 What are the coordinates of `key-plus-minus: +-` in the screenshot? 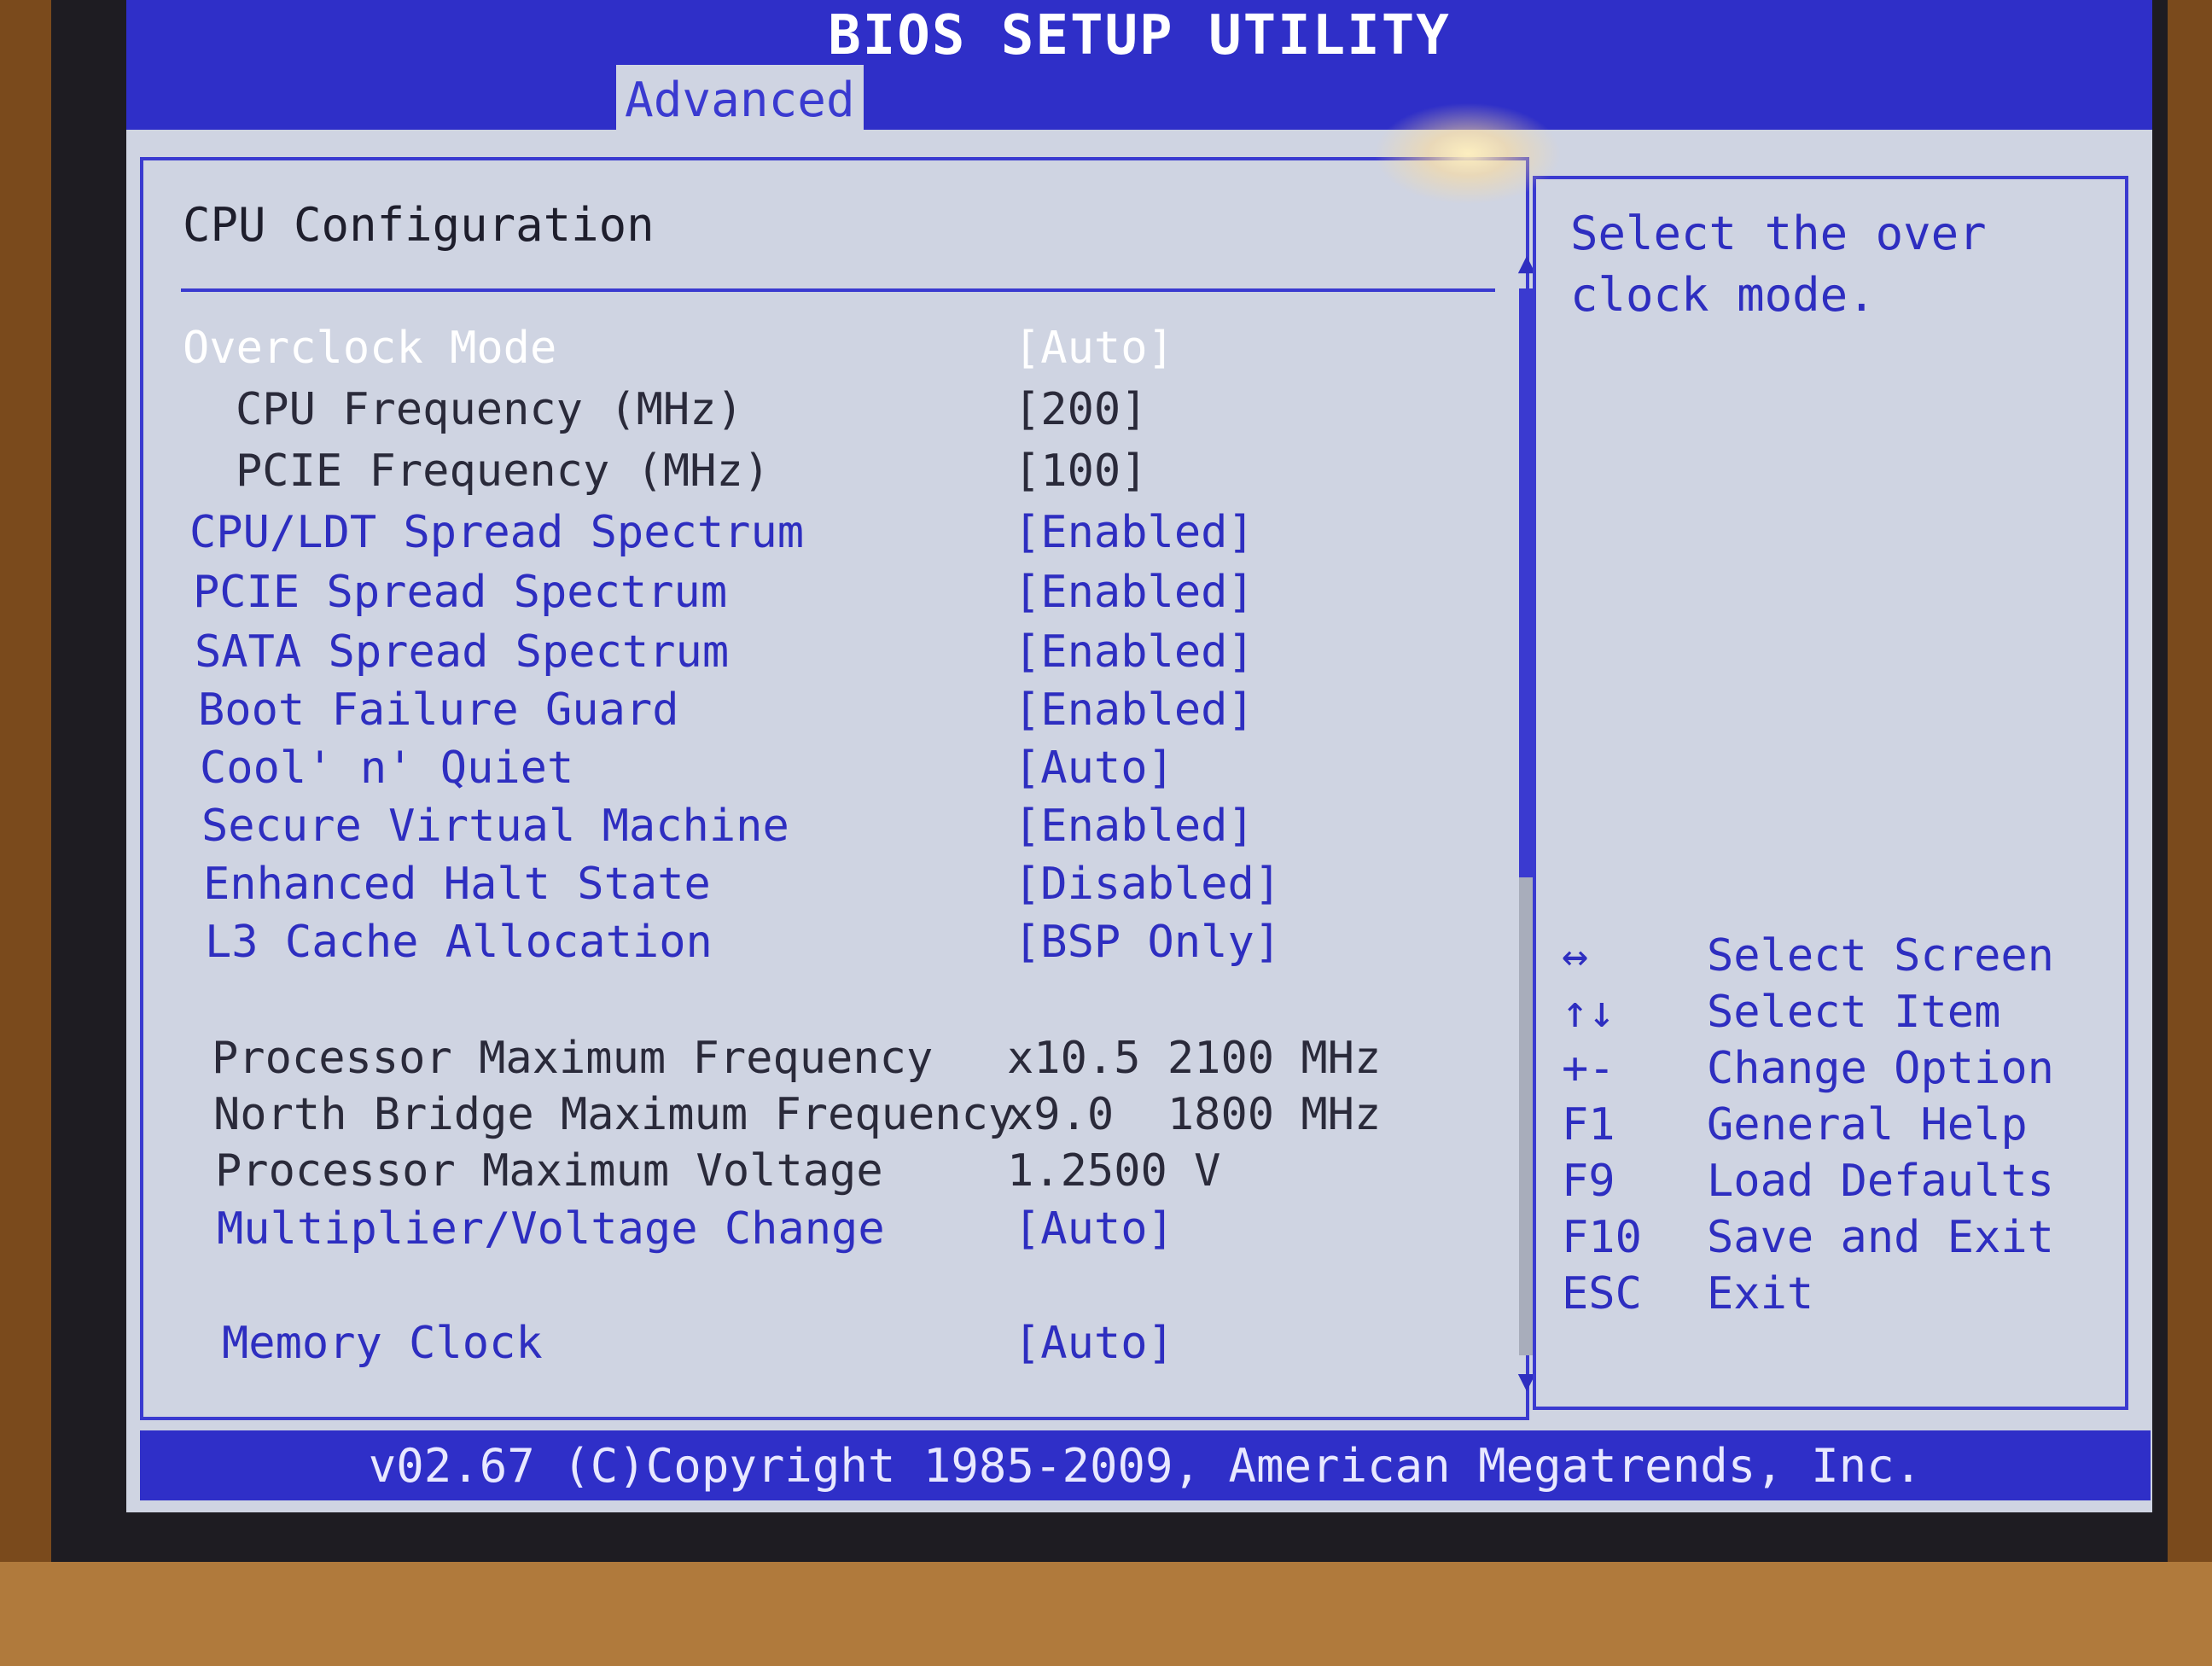 It's located at (1588, 1068).